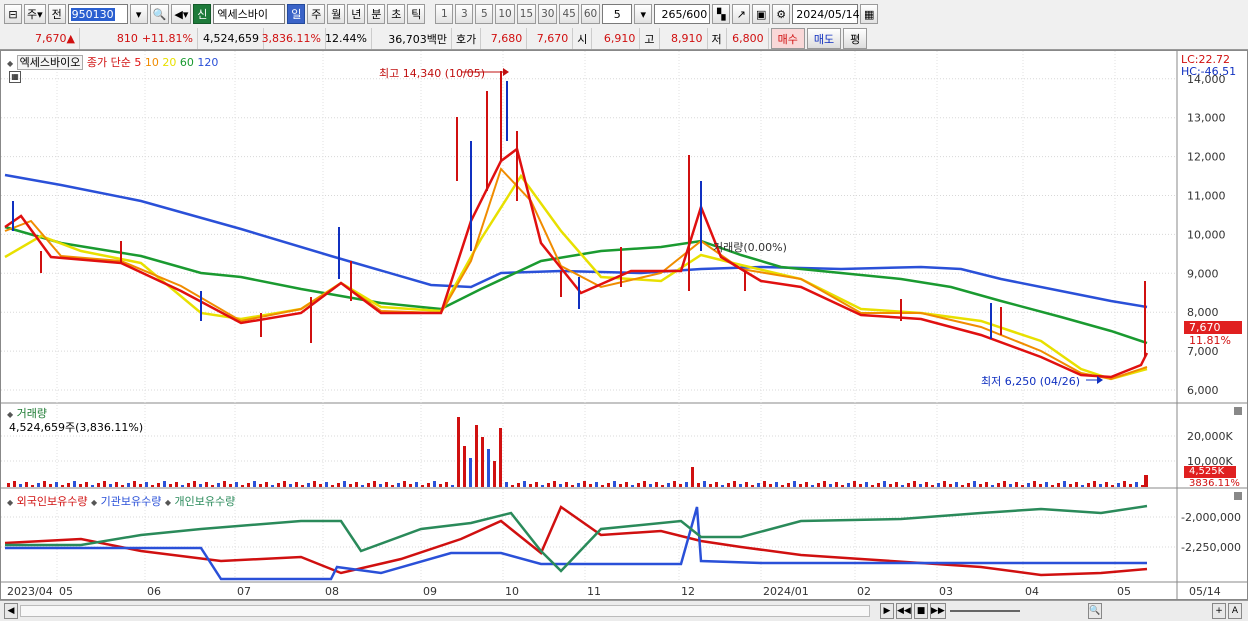 The height and width of the screenshot is (621, 1248). I want to click on change-value: 810, so click(127, 38).